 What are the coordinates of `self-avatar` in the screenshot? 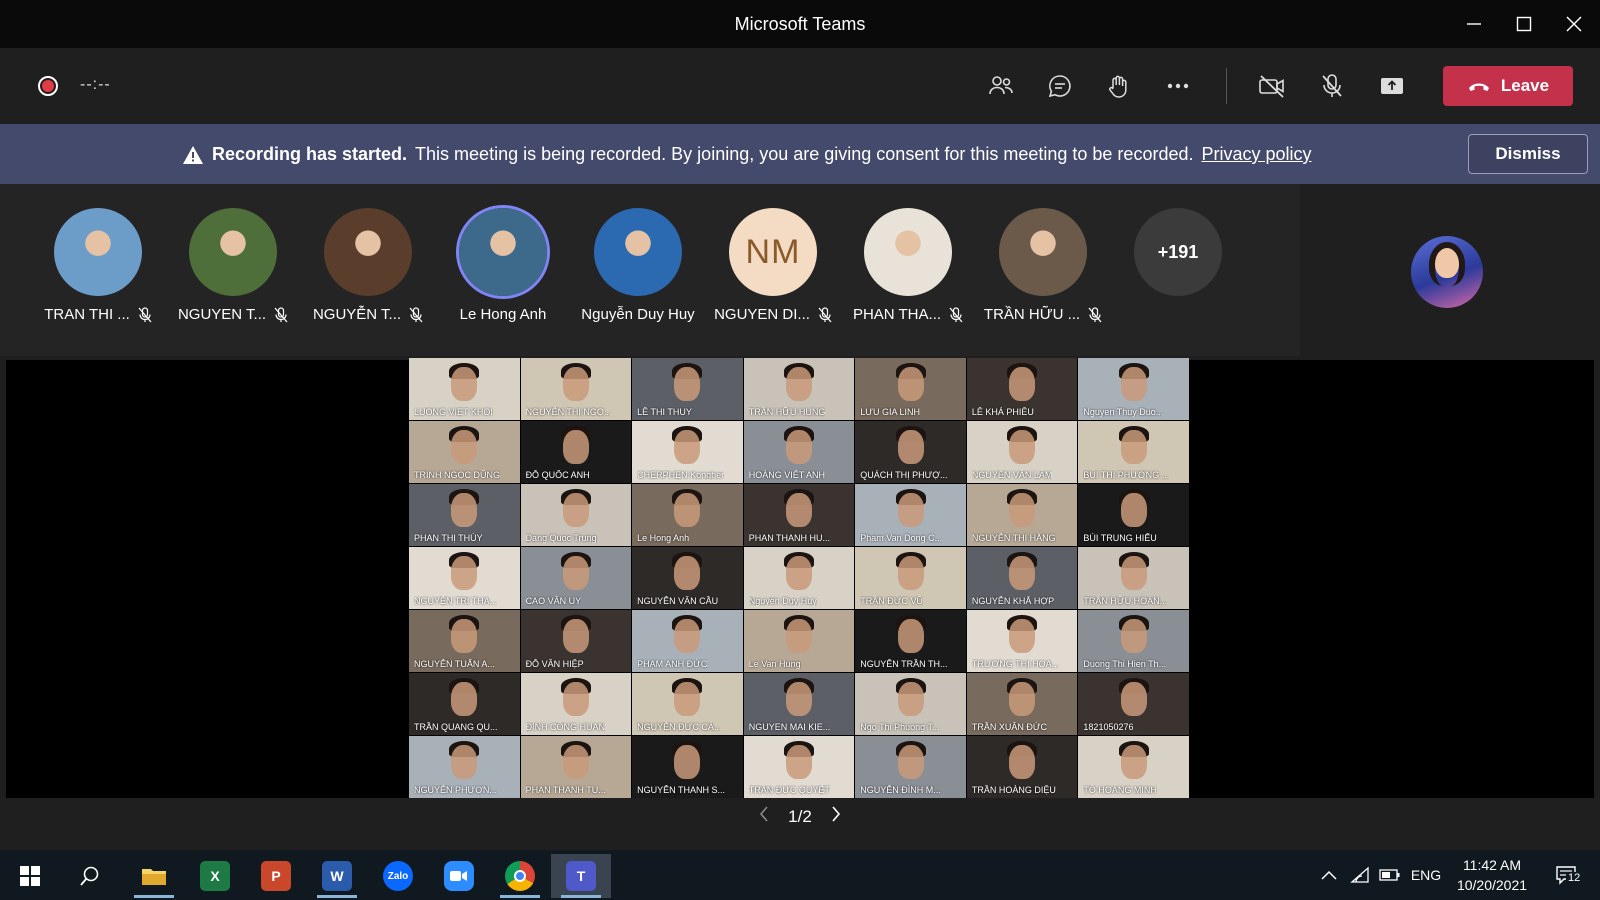 It's located at (1447, 272).